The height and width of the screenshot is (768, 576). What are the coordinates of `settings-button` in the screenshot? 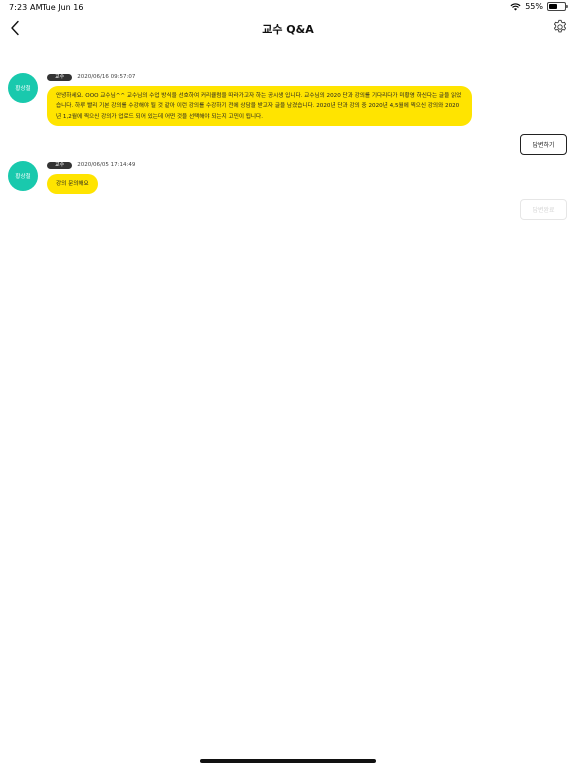 It's located at (560, 27).